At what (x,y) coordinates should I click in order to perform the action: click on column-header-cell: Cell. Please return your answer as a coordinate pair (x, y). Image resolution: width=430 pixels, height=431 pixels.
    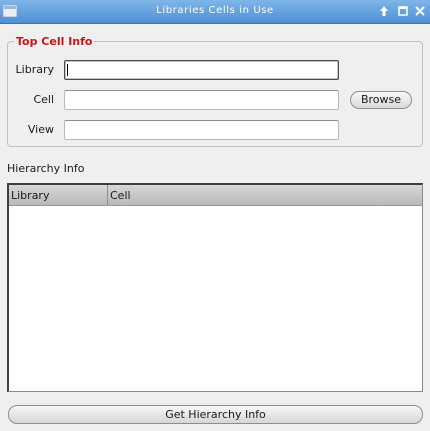
    Looking at the image, I should click on (265, 195).